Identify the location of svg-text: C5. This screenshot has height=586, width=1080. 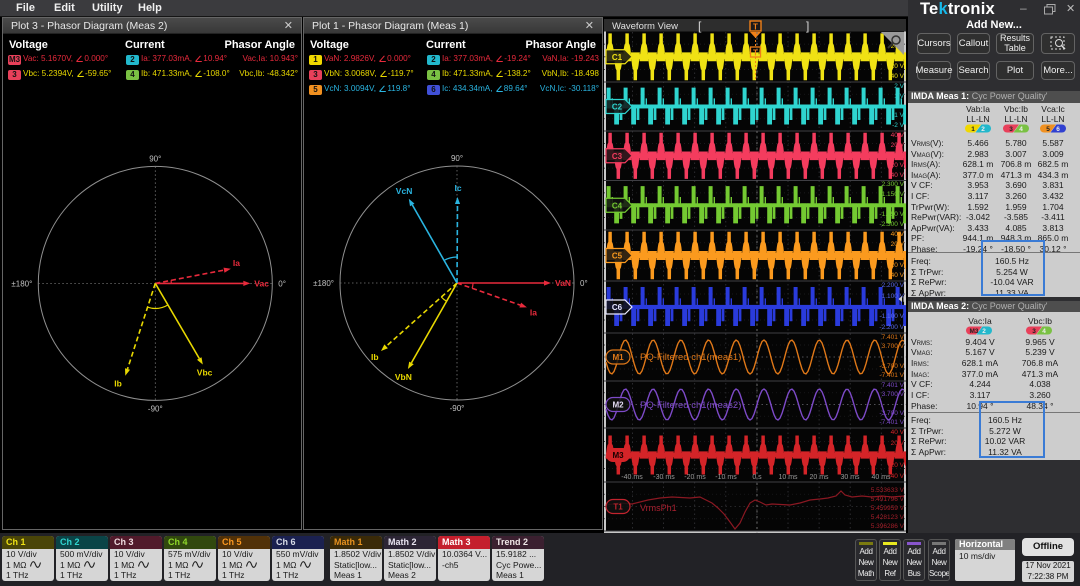
(617, 256).